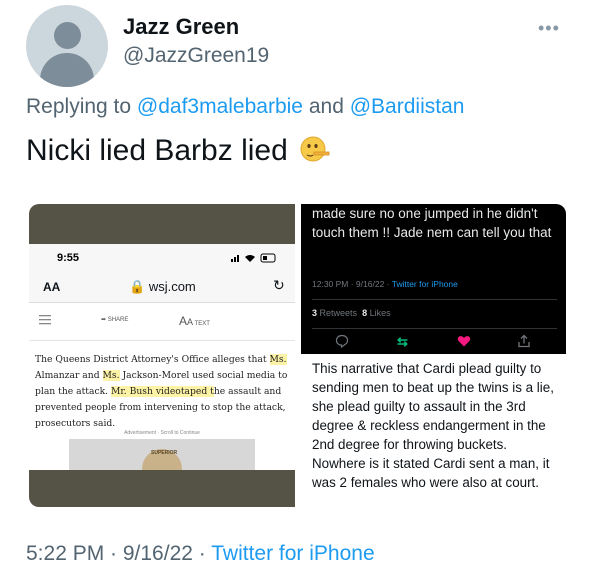 This screenshot has width=595, height=578. I want to click on image-border-top, so click(162, 224).